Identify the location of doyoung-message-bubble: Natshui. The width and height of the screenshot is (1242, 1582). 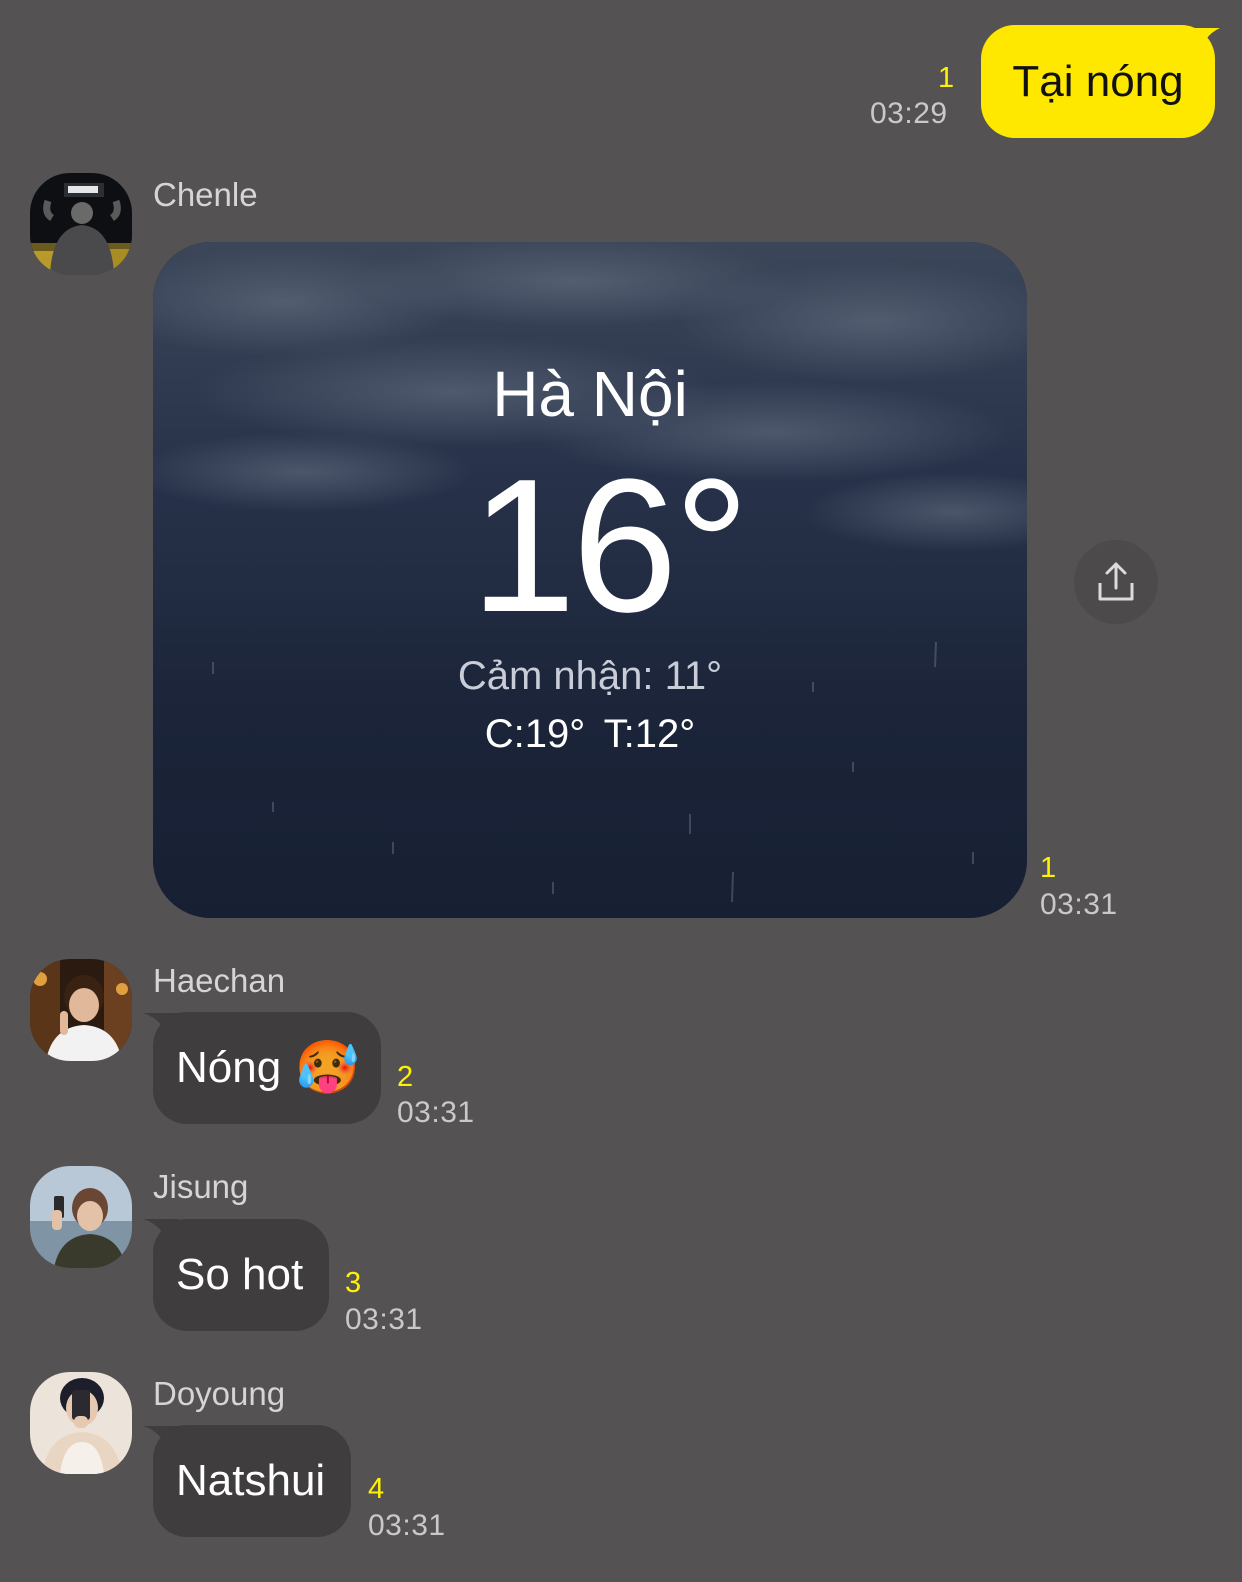
(252, 1481).